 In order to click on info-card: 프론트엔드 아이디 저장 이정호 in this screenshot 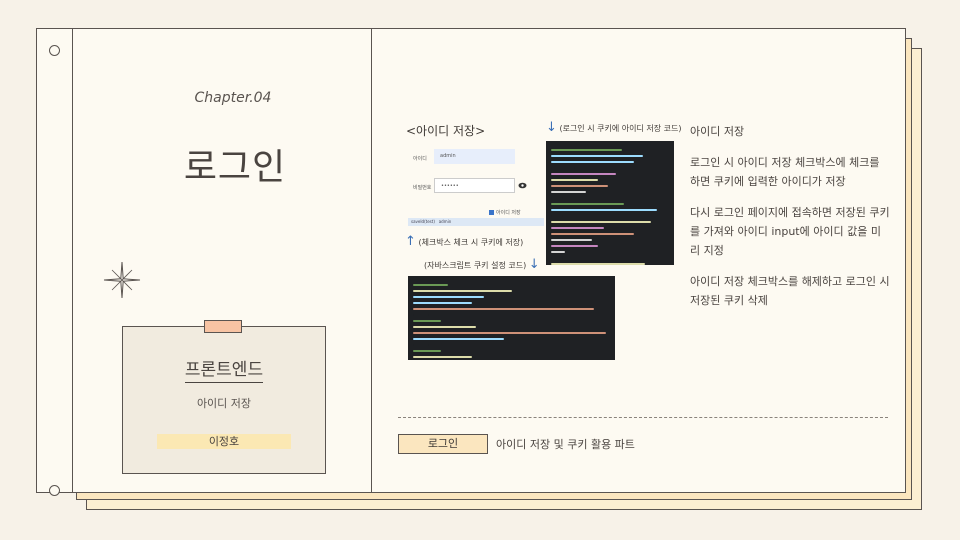, I will do `click(224, 400)`.